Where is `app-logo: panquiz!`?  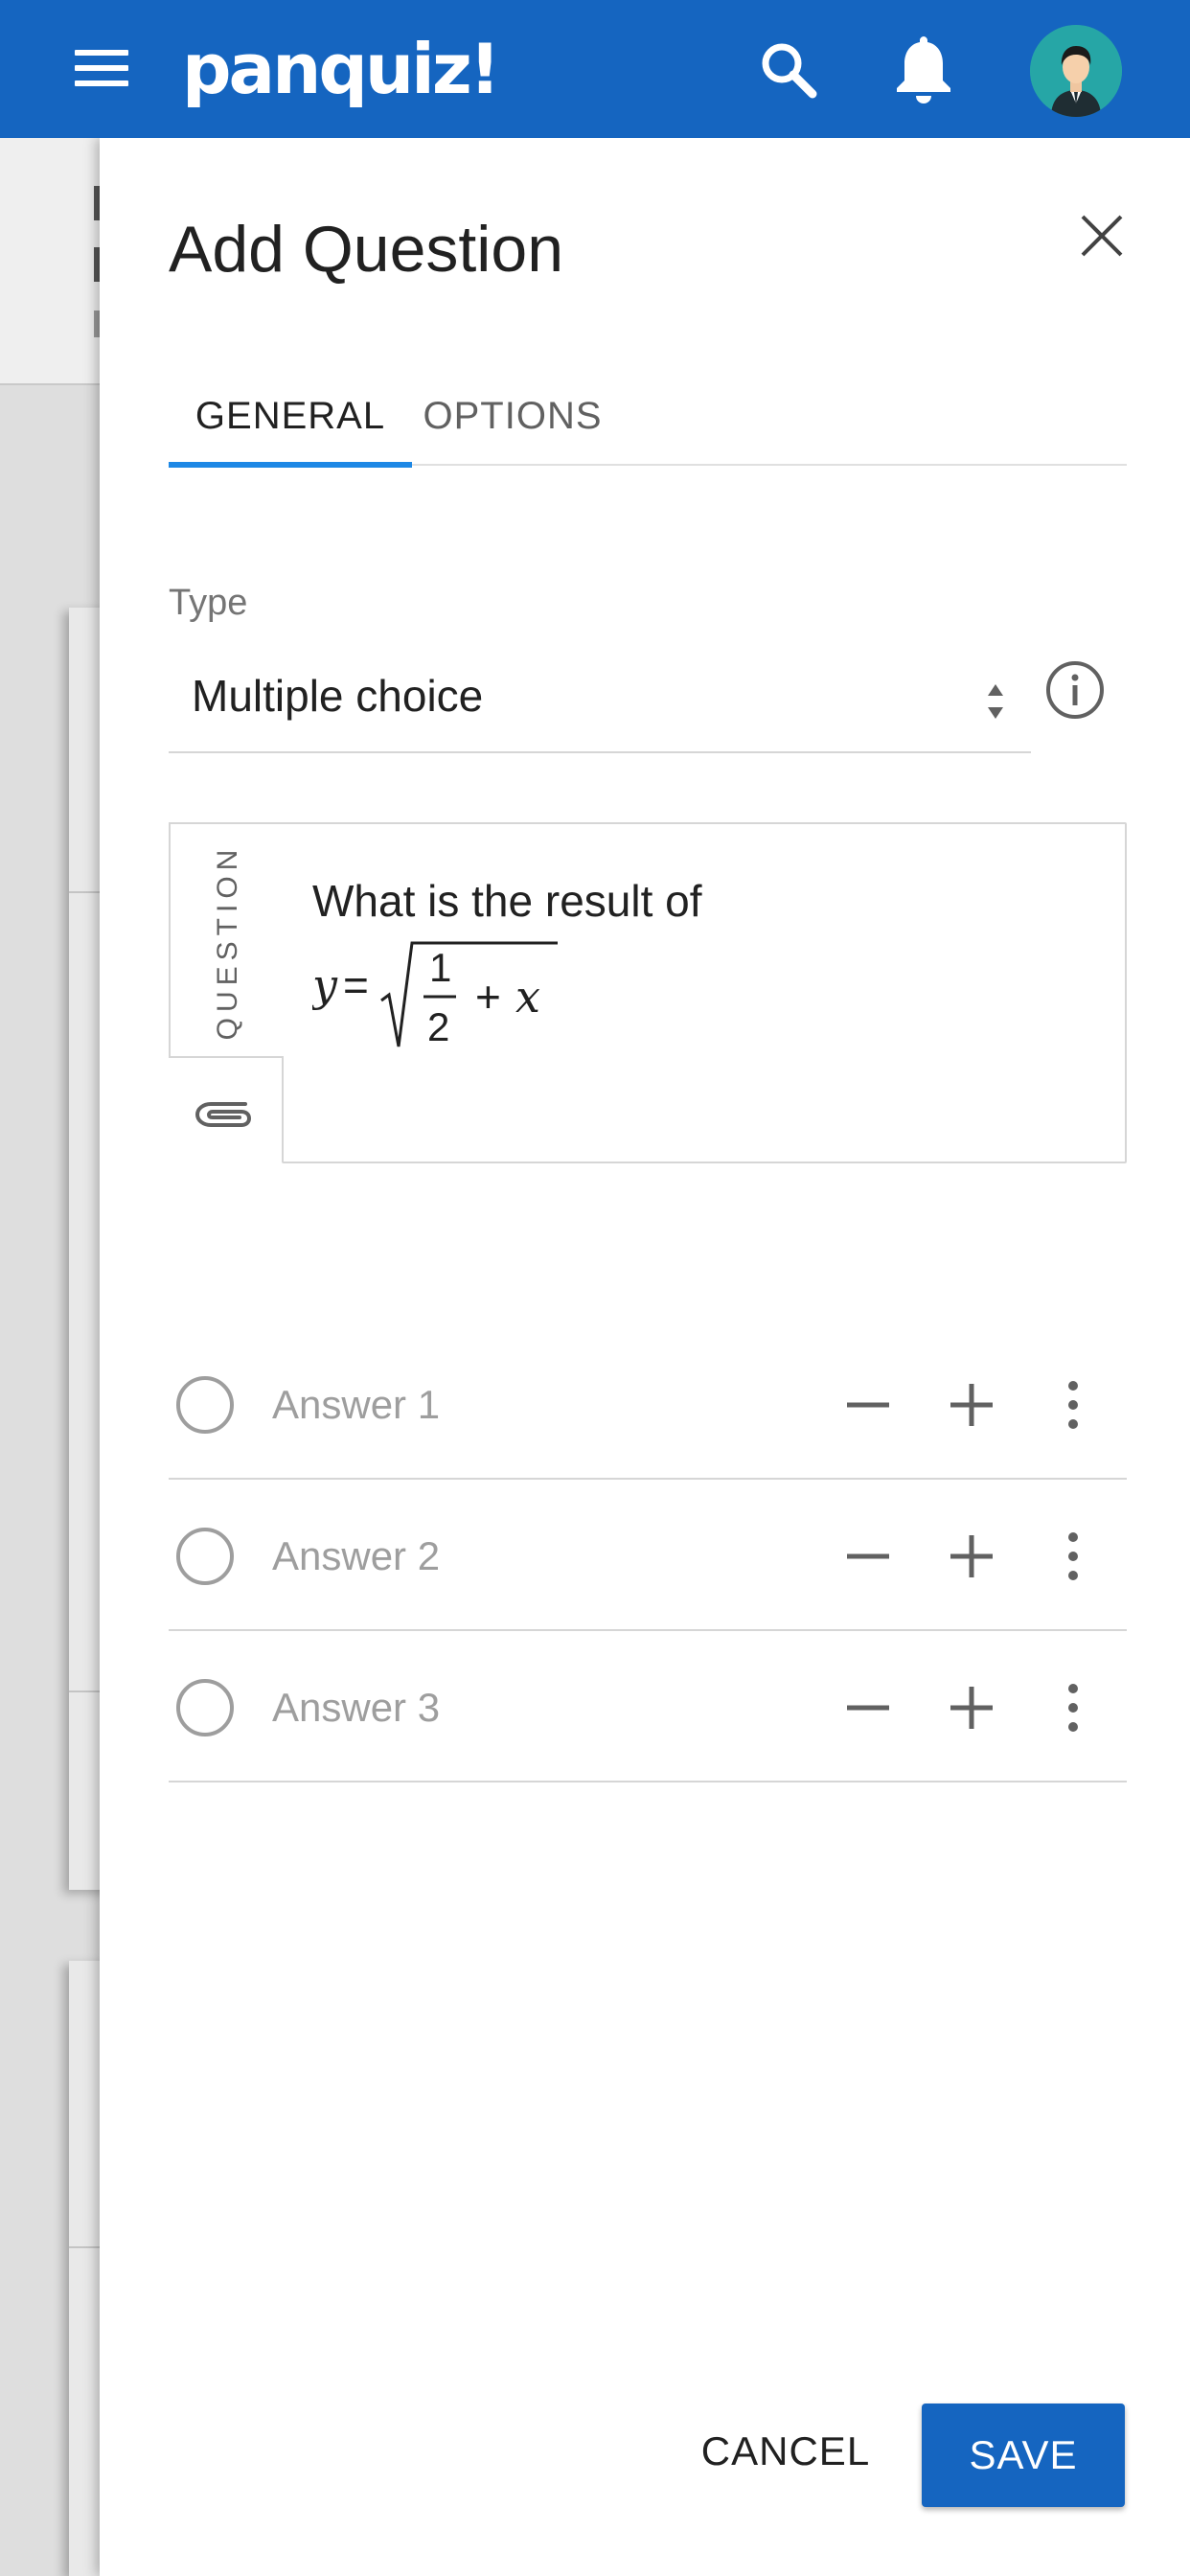
app-logo: panquiz! is located at coordinates (342, 69).